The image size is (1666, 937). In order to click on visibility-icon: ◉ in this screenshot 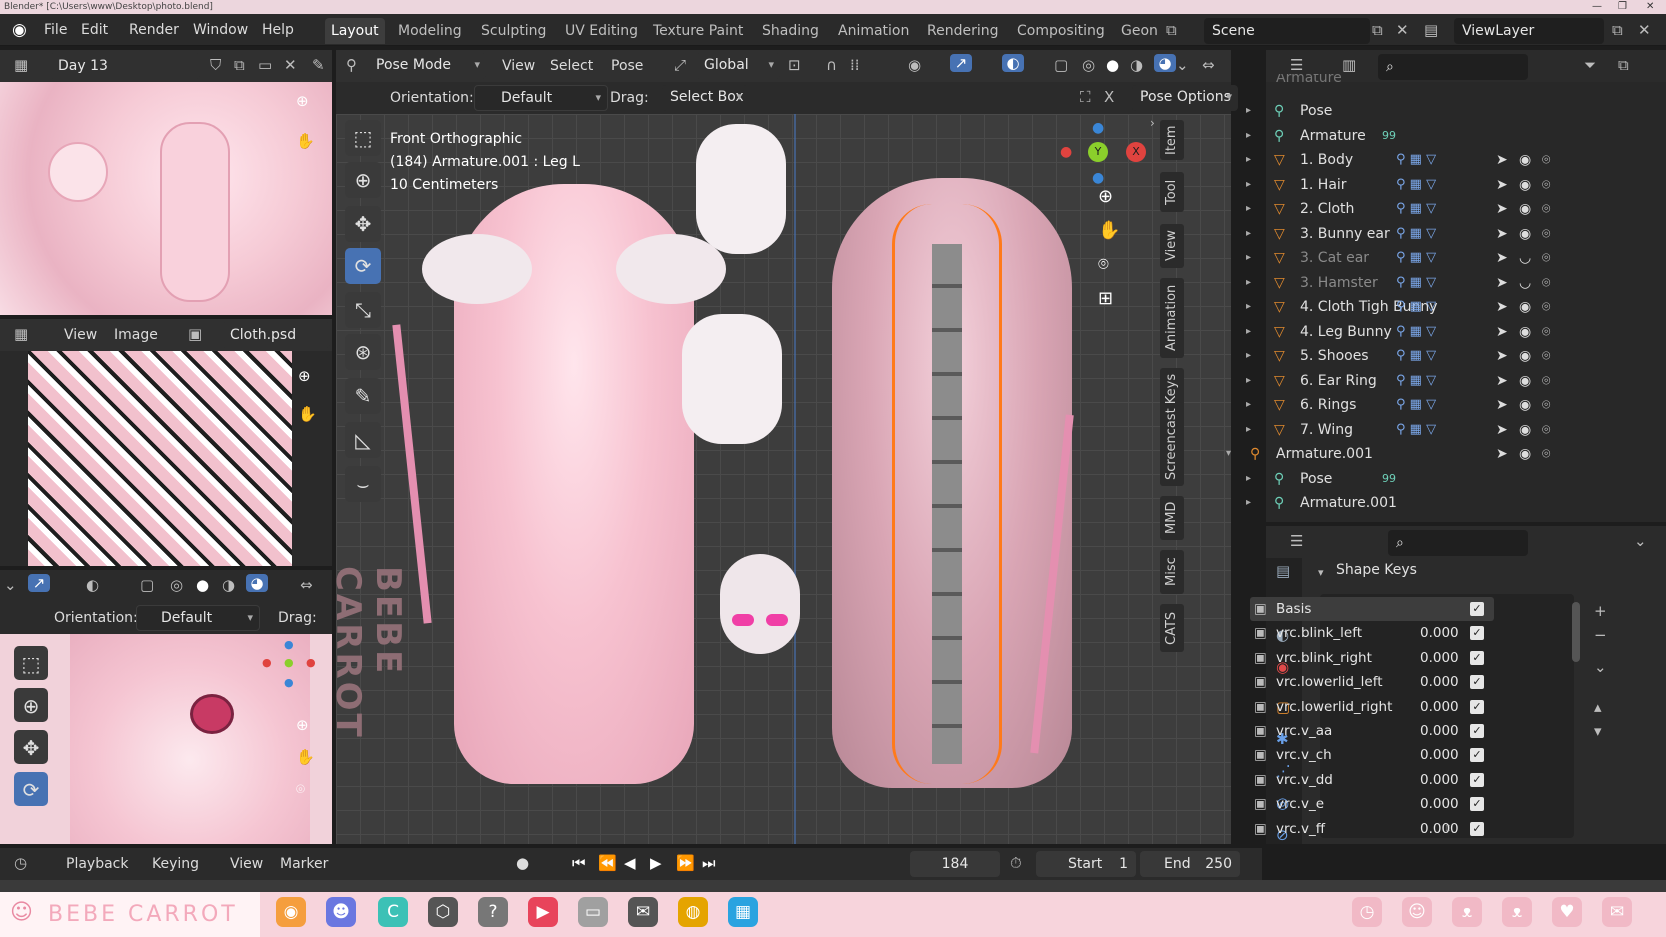, I will do `click(914, 65)`.